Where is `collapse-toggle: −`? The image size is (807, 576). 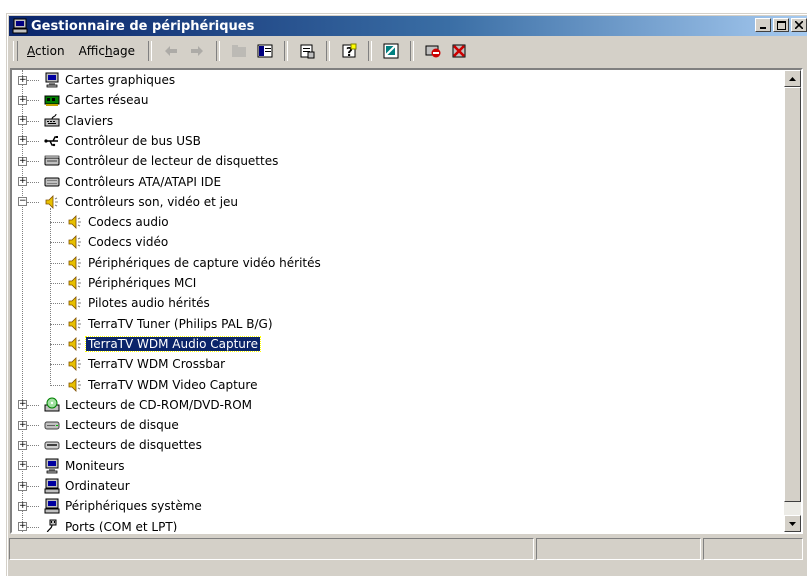
collapse-toggle: − is located at coordinates (22, 202).